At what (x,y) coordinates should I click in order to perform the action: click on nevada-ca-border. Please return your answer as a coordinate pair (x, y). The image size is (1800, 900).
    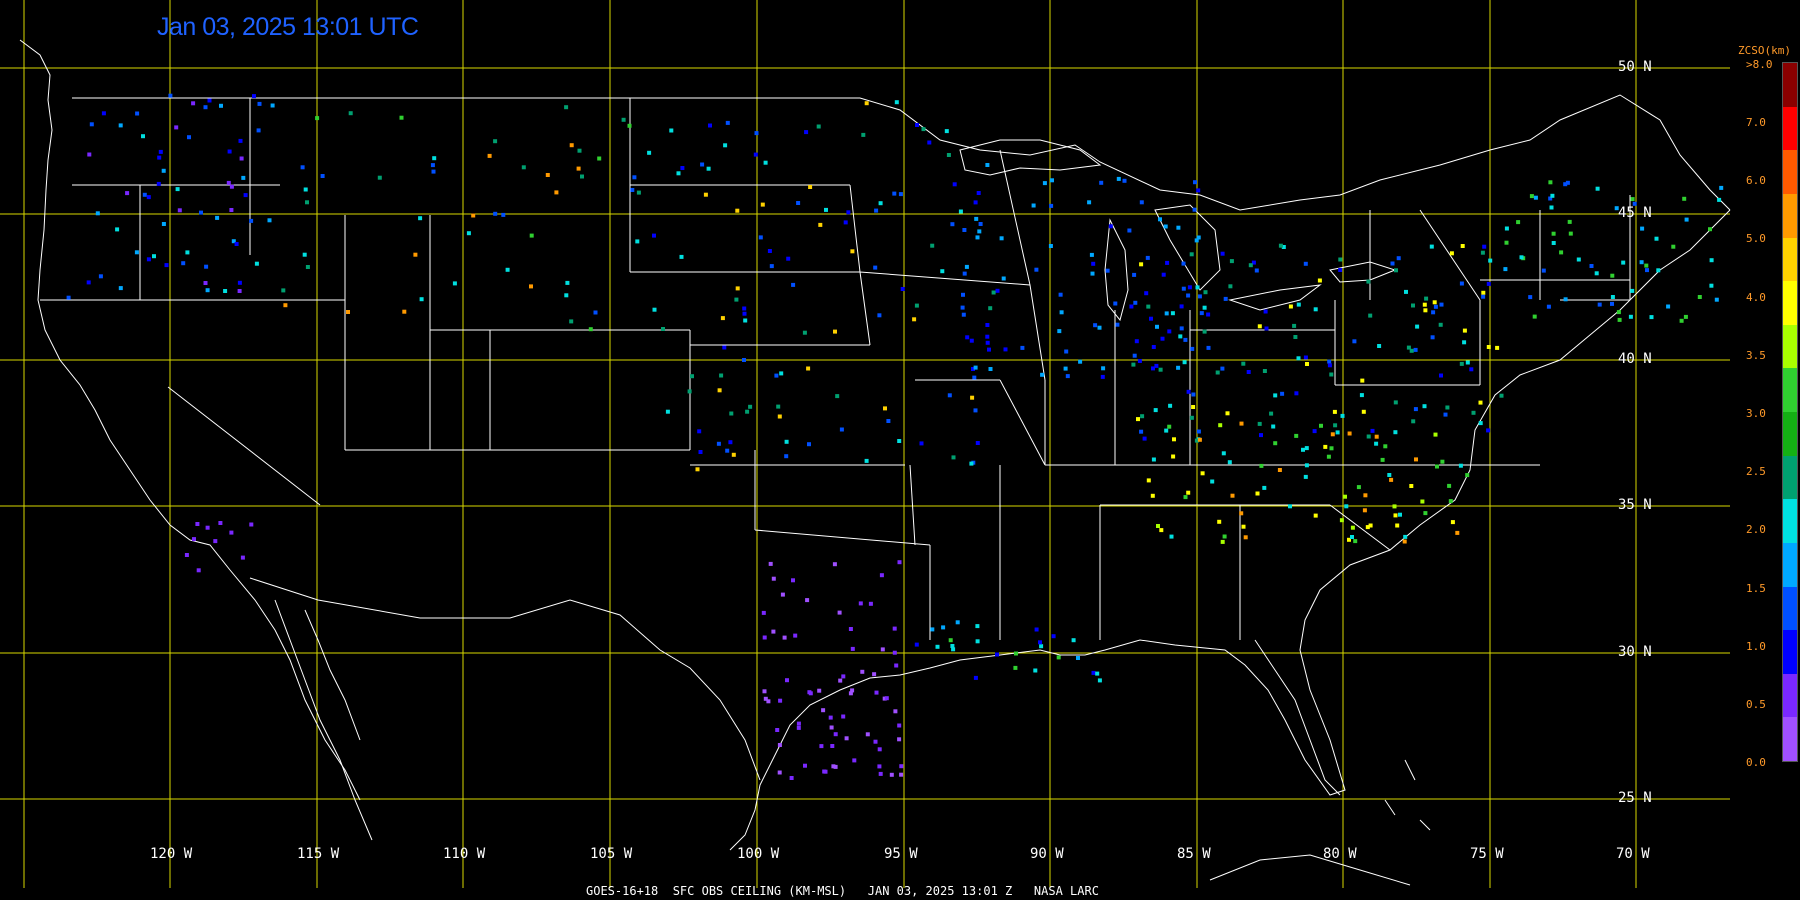
    Looking at the image, I should click on (244, 446).